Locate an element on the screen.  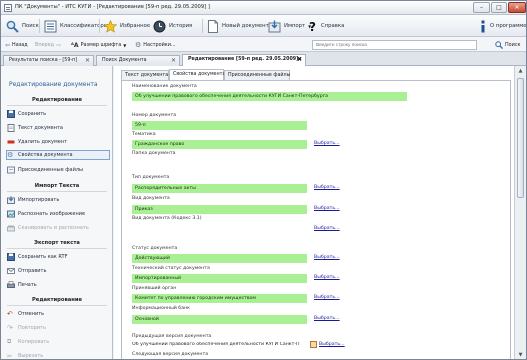
classifiers-label: Классификаторы is located at coordinates (84, 26).